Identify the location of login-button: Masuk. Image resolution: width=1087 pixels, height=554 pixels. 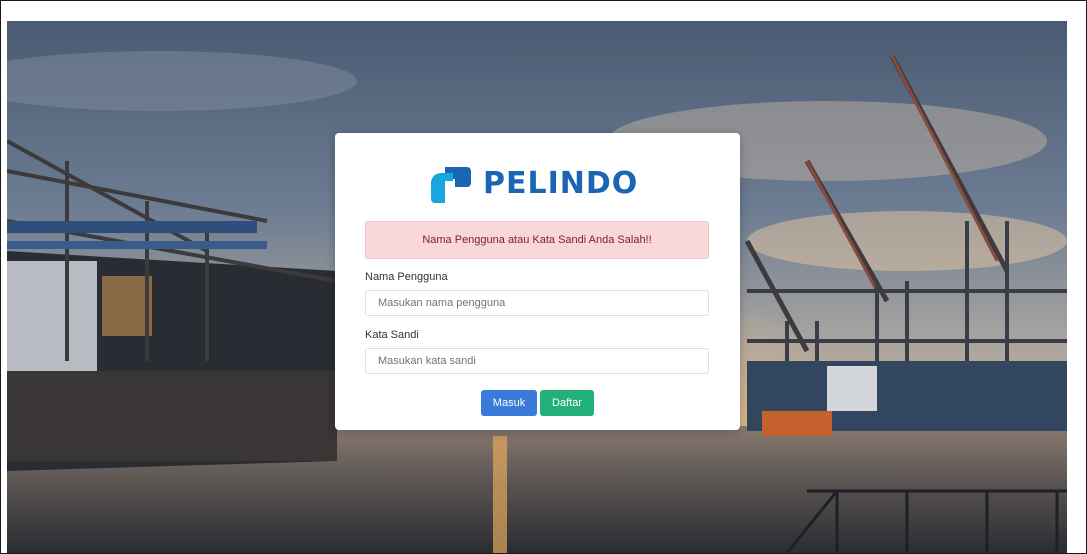
(509, 403).